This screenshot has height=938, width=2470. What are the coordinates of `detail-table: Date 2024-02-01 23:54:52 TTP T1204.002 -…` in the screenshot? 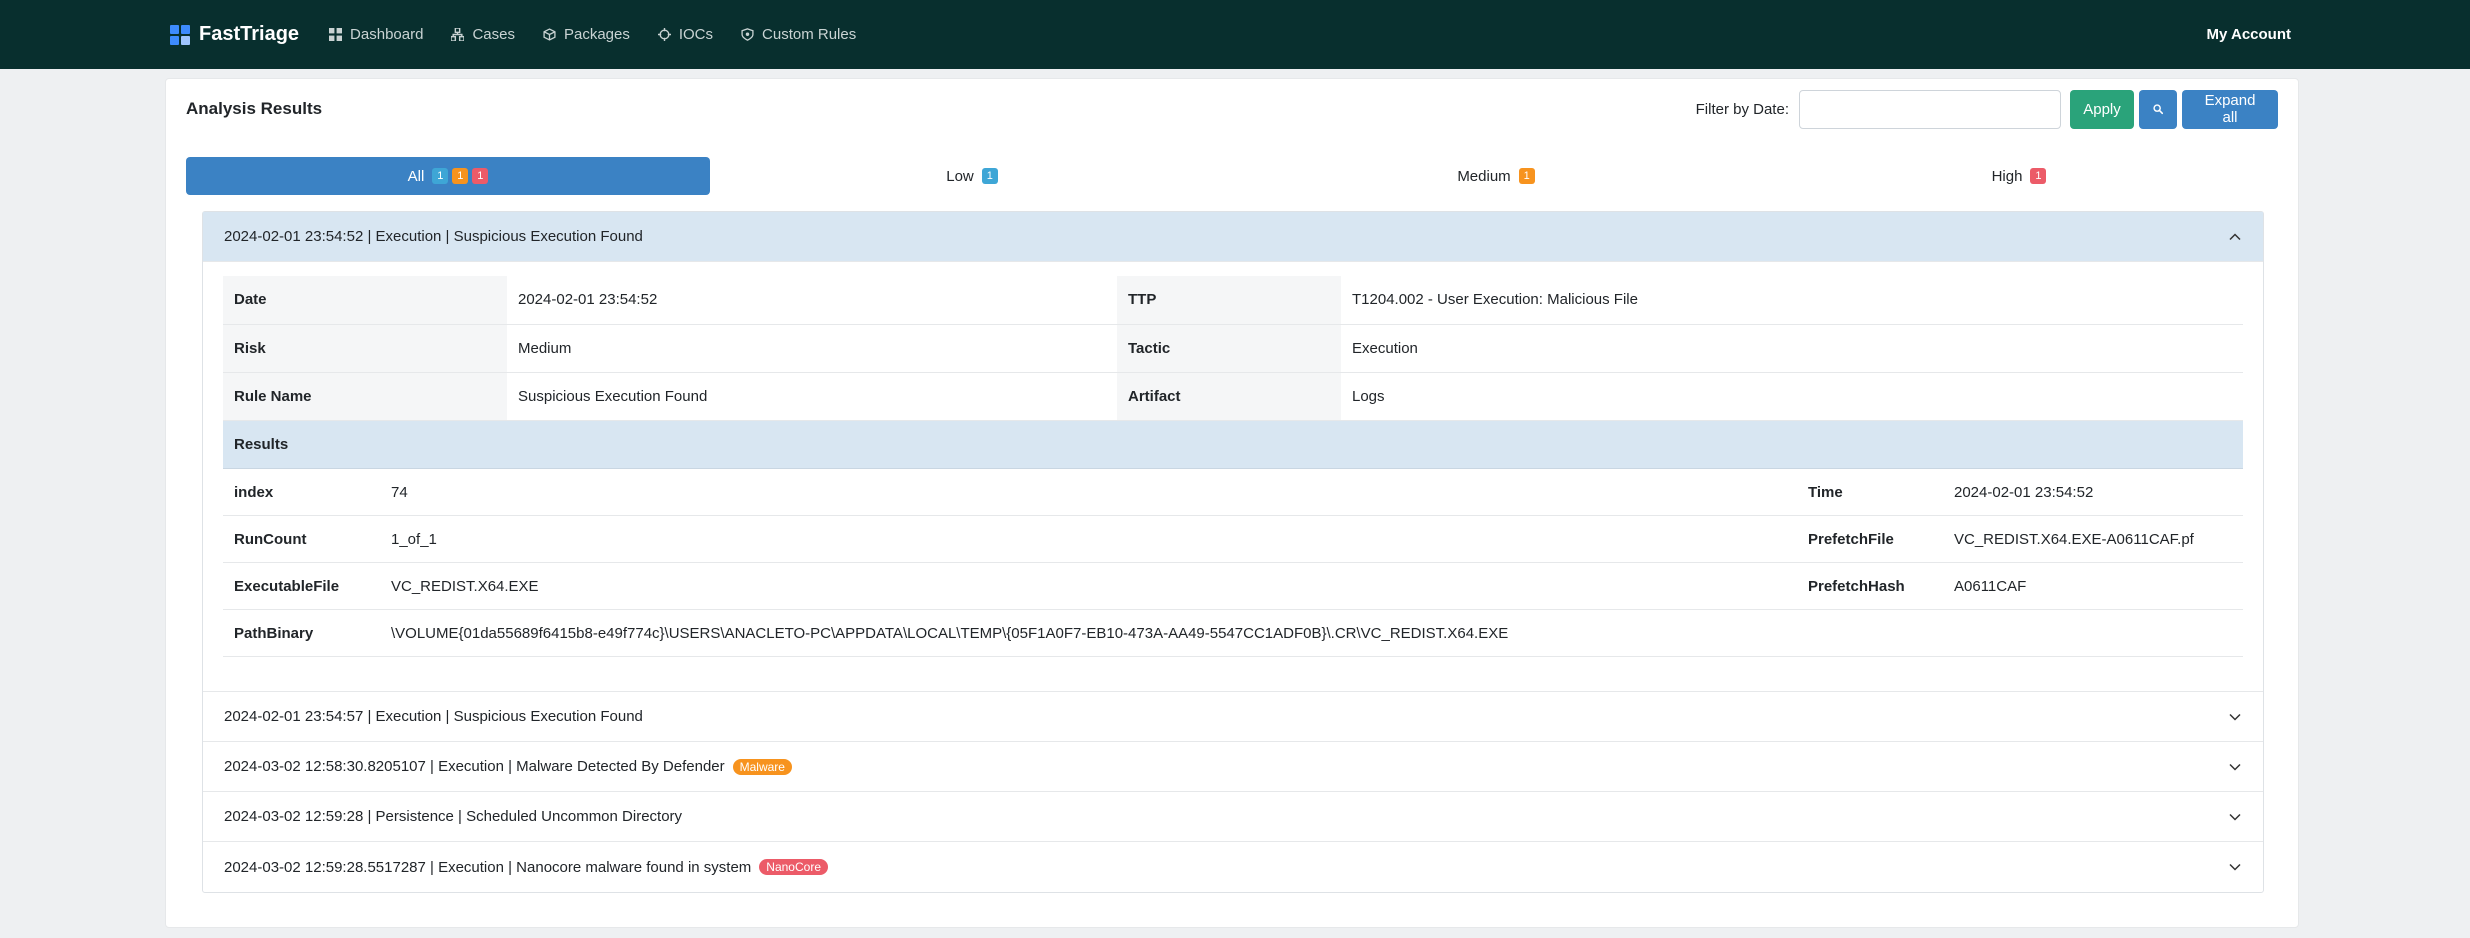 It's located at (1233, 348).